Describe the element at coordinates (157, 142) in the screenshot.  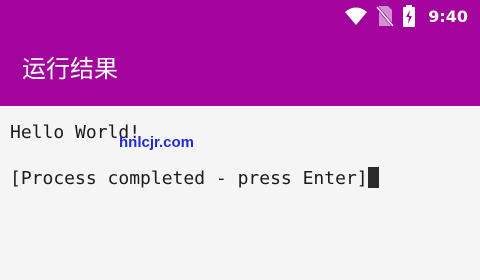
I see `watermark: hnlcjr.com` at that location.